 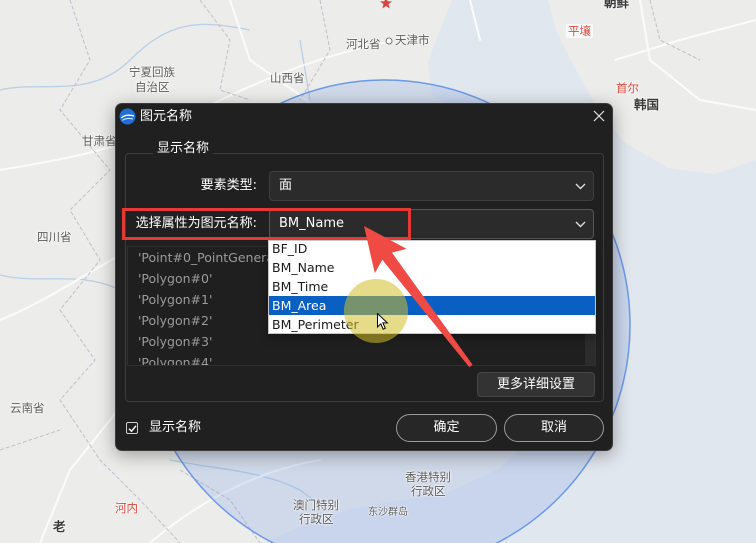 What do you see at coordinates (356, 358) in the screenshot?
I see `list-item: 'Polygon#4'` at bounding box center [356, 358].